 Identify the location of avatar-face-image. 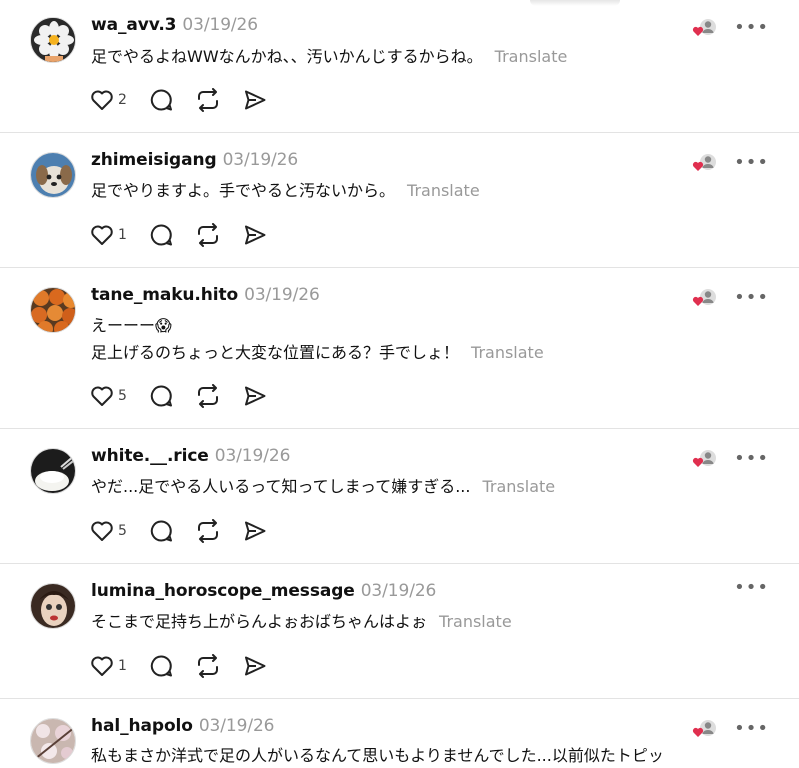
(53, 606).